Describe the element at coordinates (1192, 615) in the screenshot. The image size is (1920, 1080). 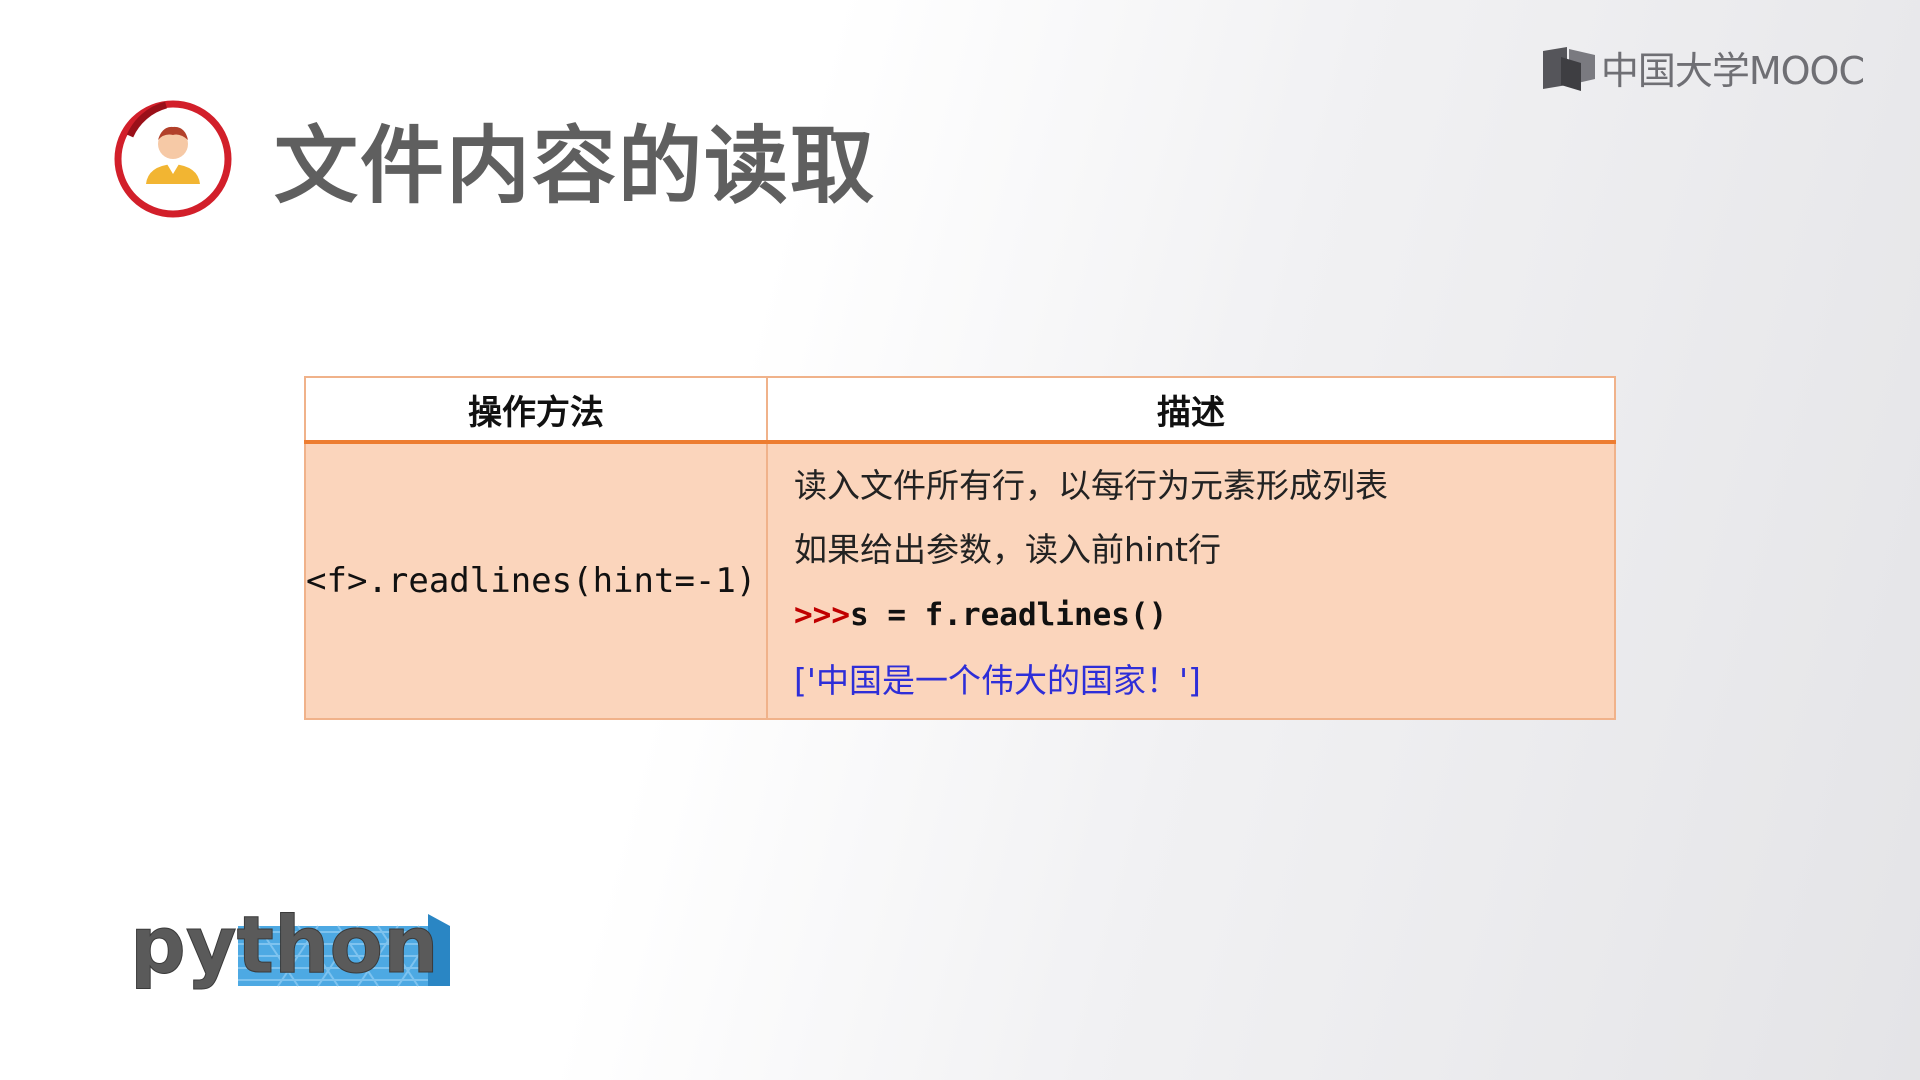
I see `code-example: >>>s = f.readlines()` at that location.